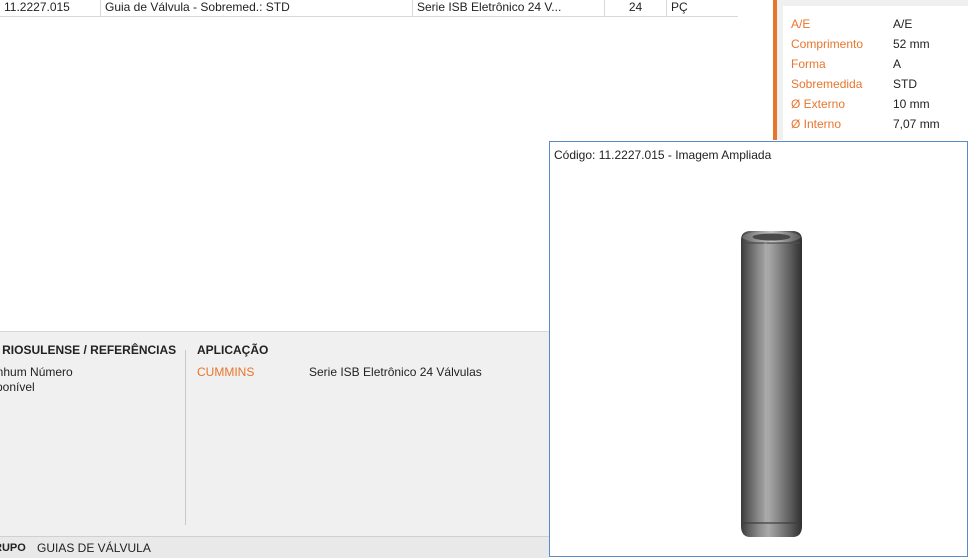 Image resolution: width=968 pixels, height=558 pixels. Describe the element at coordinates (808, 64) in the screenshot. I see `spec-label: Forma` at that location.